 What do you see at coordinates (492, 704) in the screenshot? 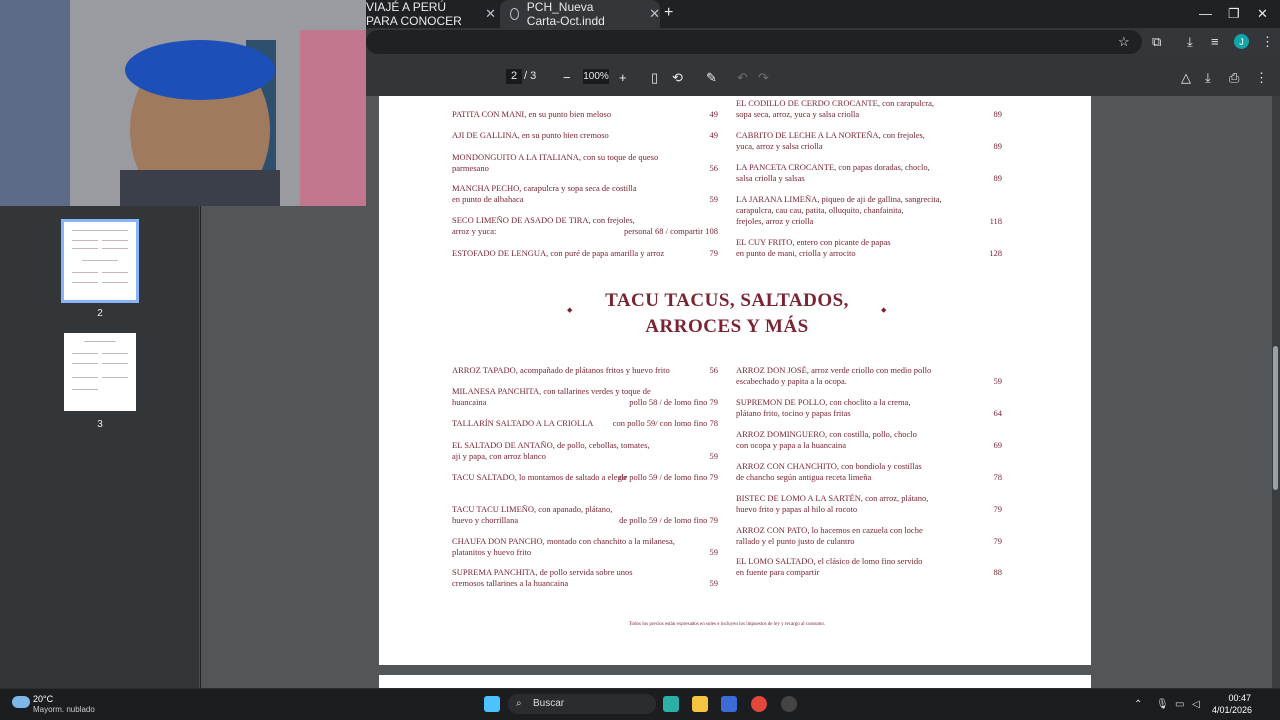
I see `windows-start-icon` at bounding box center [492, 704].